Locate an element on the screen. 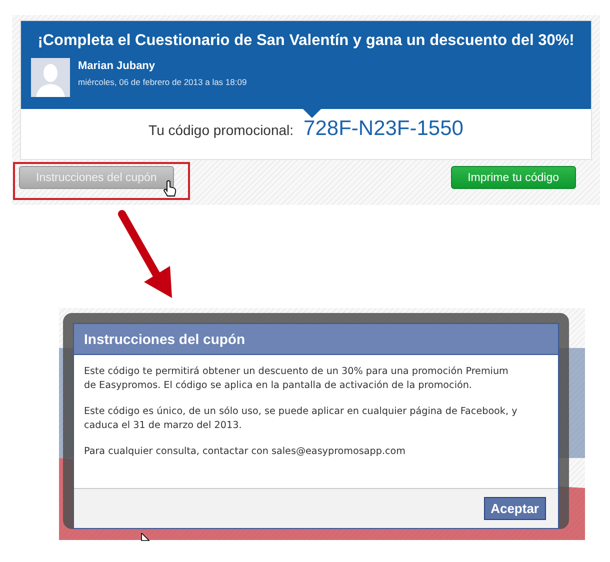 The image size is (610, 562). author-name: Marian Jubany is located at coordinates (117, 66).